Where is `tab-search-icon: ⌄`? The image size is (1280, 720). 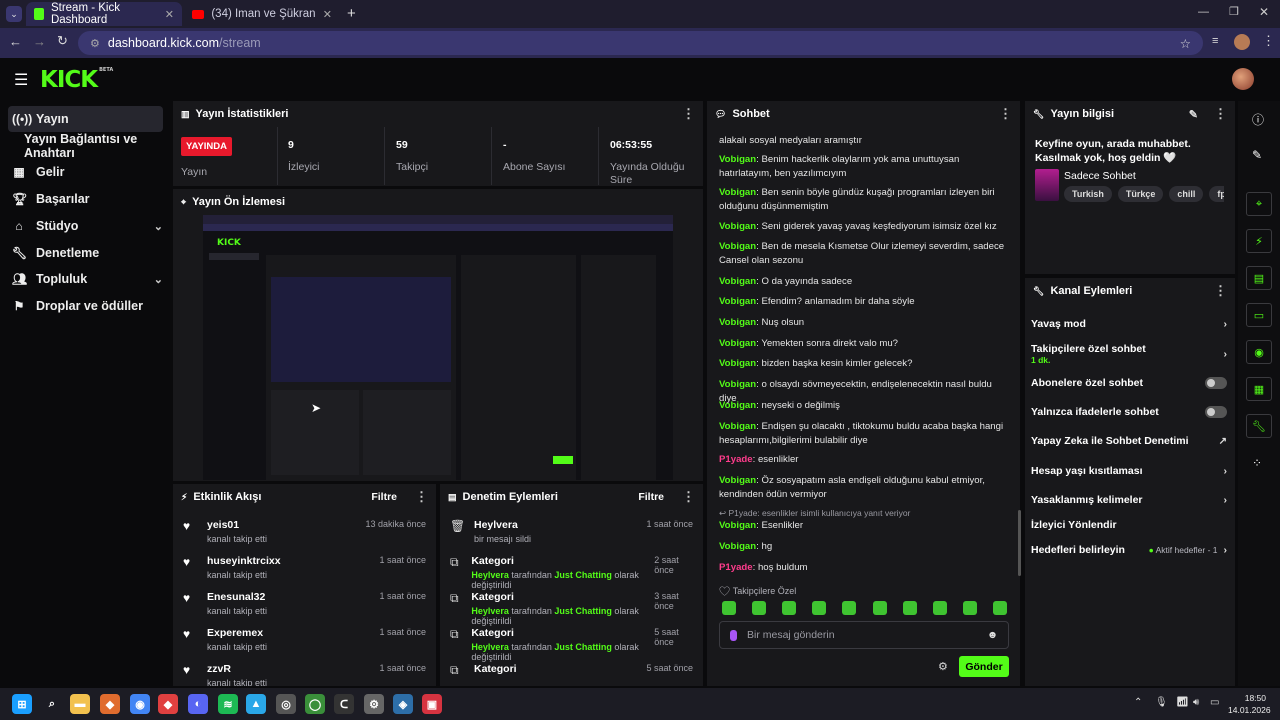 tab-search-icon: ⌄ is located at coordinates (14, 14).